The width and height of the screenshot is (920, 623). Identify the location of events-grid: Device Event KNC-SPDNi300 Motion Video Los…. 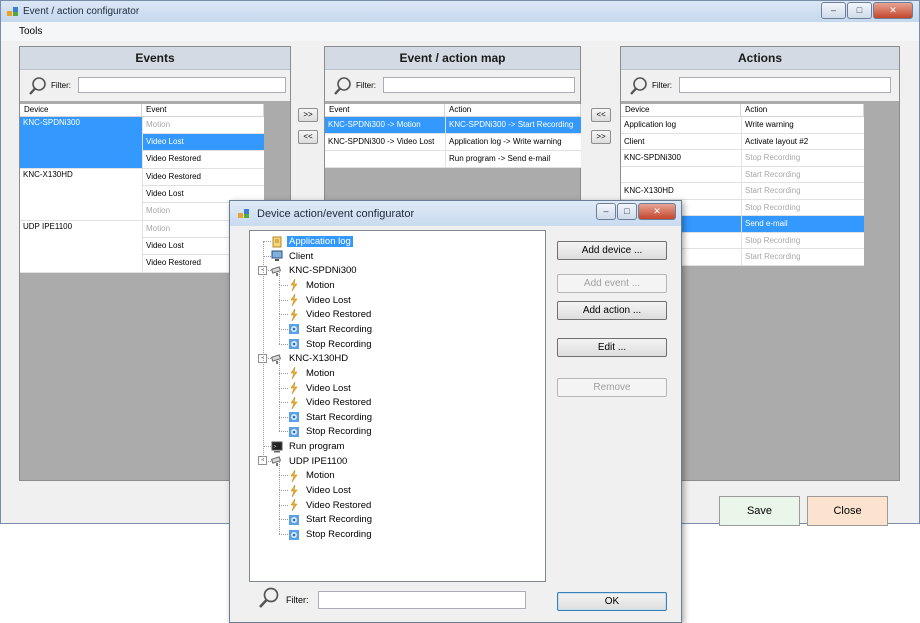
(142, 188).